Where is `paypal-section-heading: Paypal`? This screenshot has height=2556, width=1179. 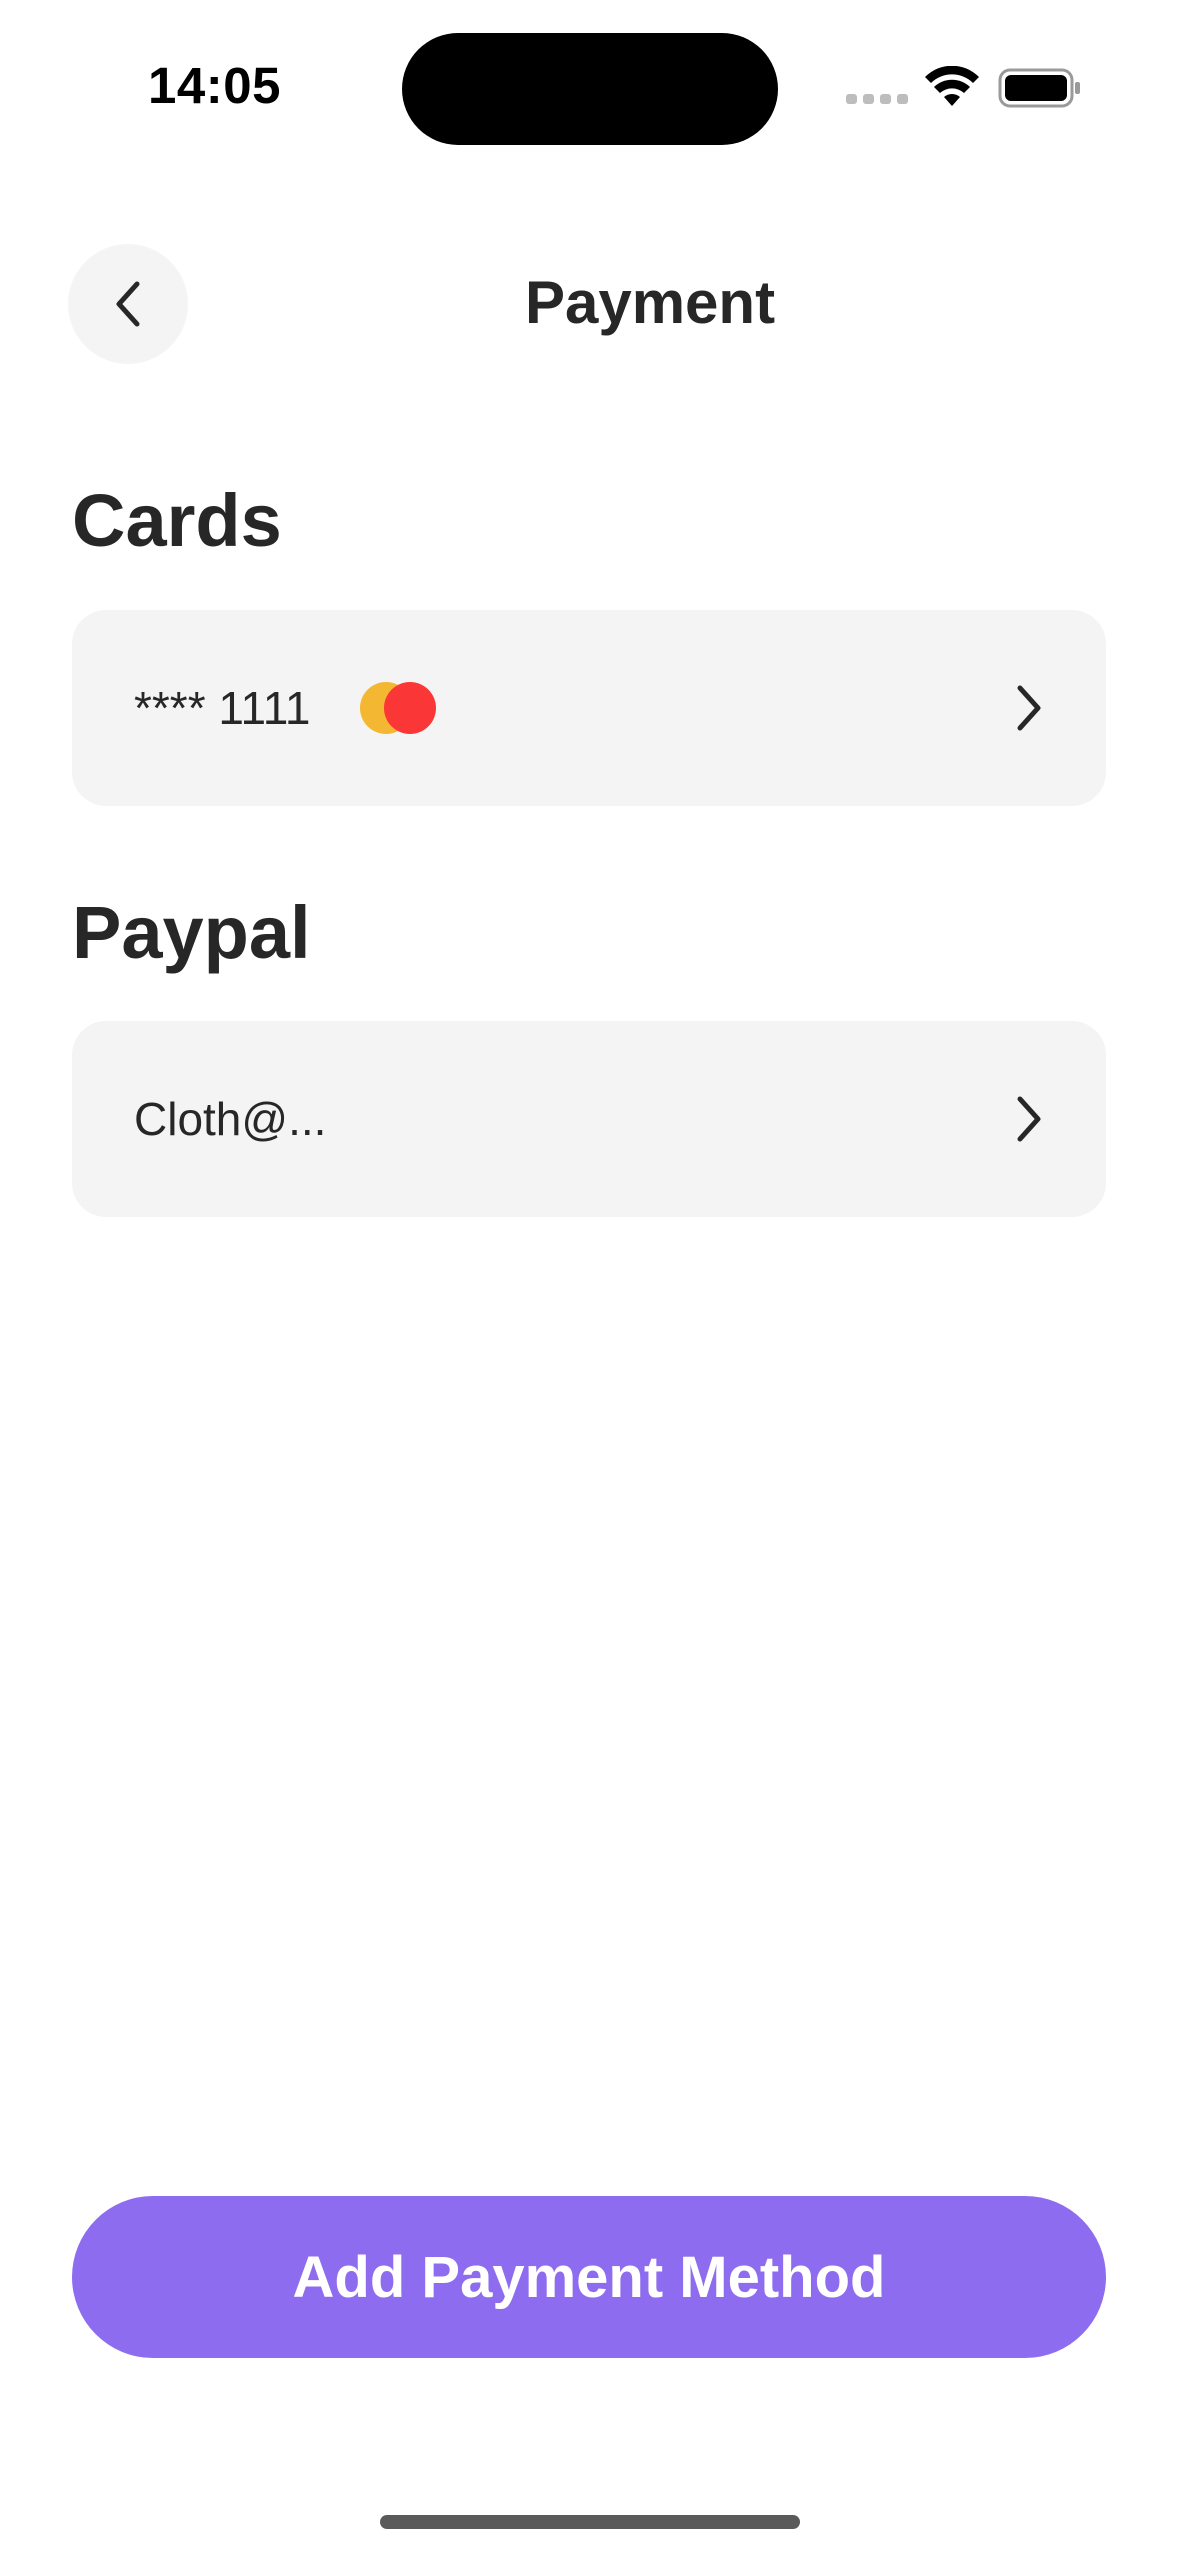
paypal-section-heading: Paypal is located at coordinates (191, 932).